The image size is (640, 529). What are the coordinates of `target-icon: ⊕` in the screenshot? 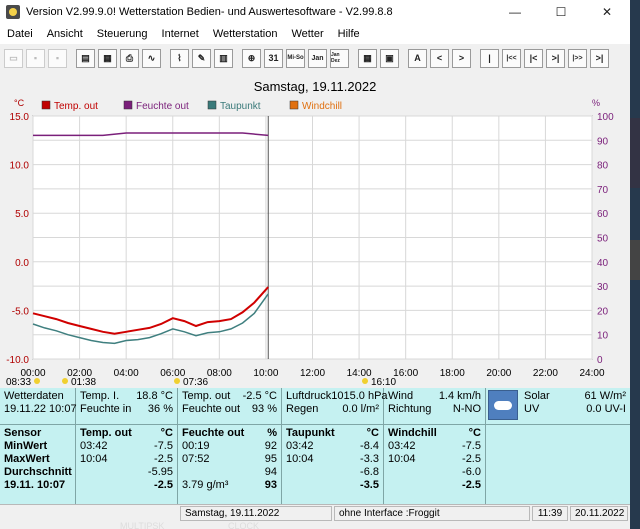 It's located at (251, 58).